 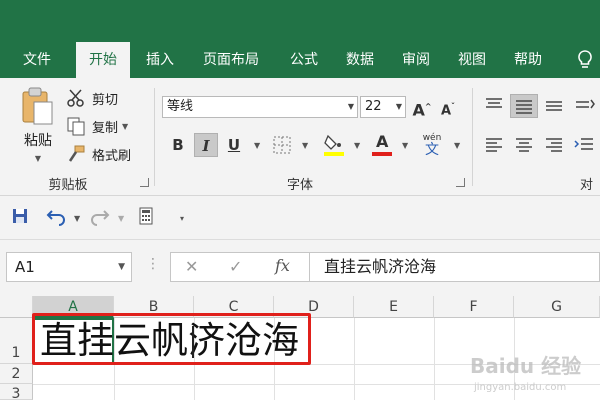 What do you see at coordinates (304, 60) in the screenshot?
I see `tab-formulas: 公式` at bounding box center [304, 60].